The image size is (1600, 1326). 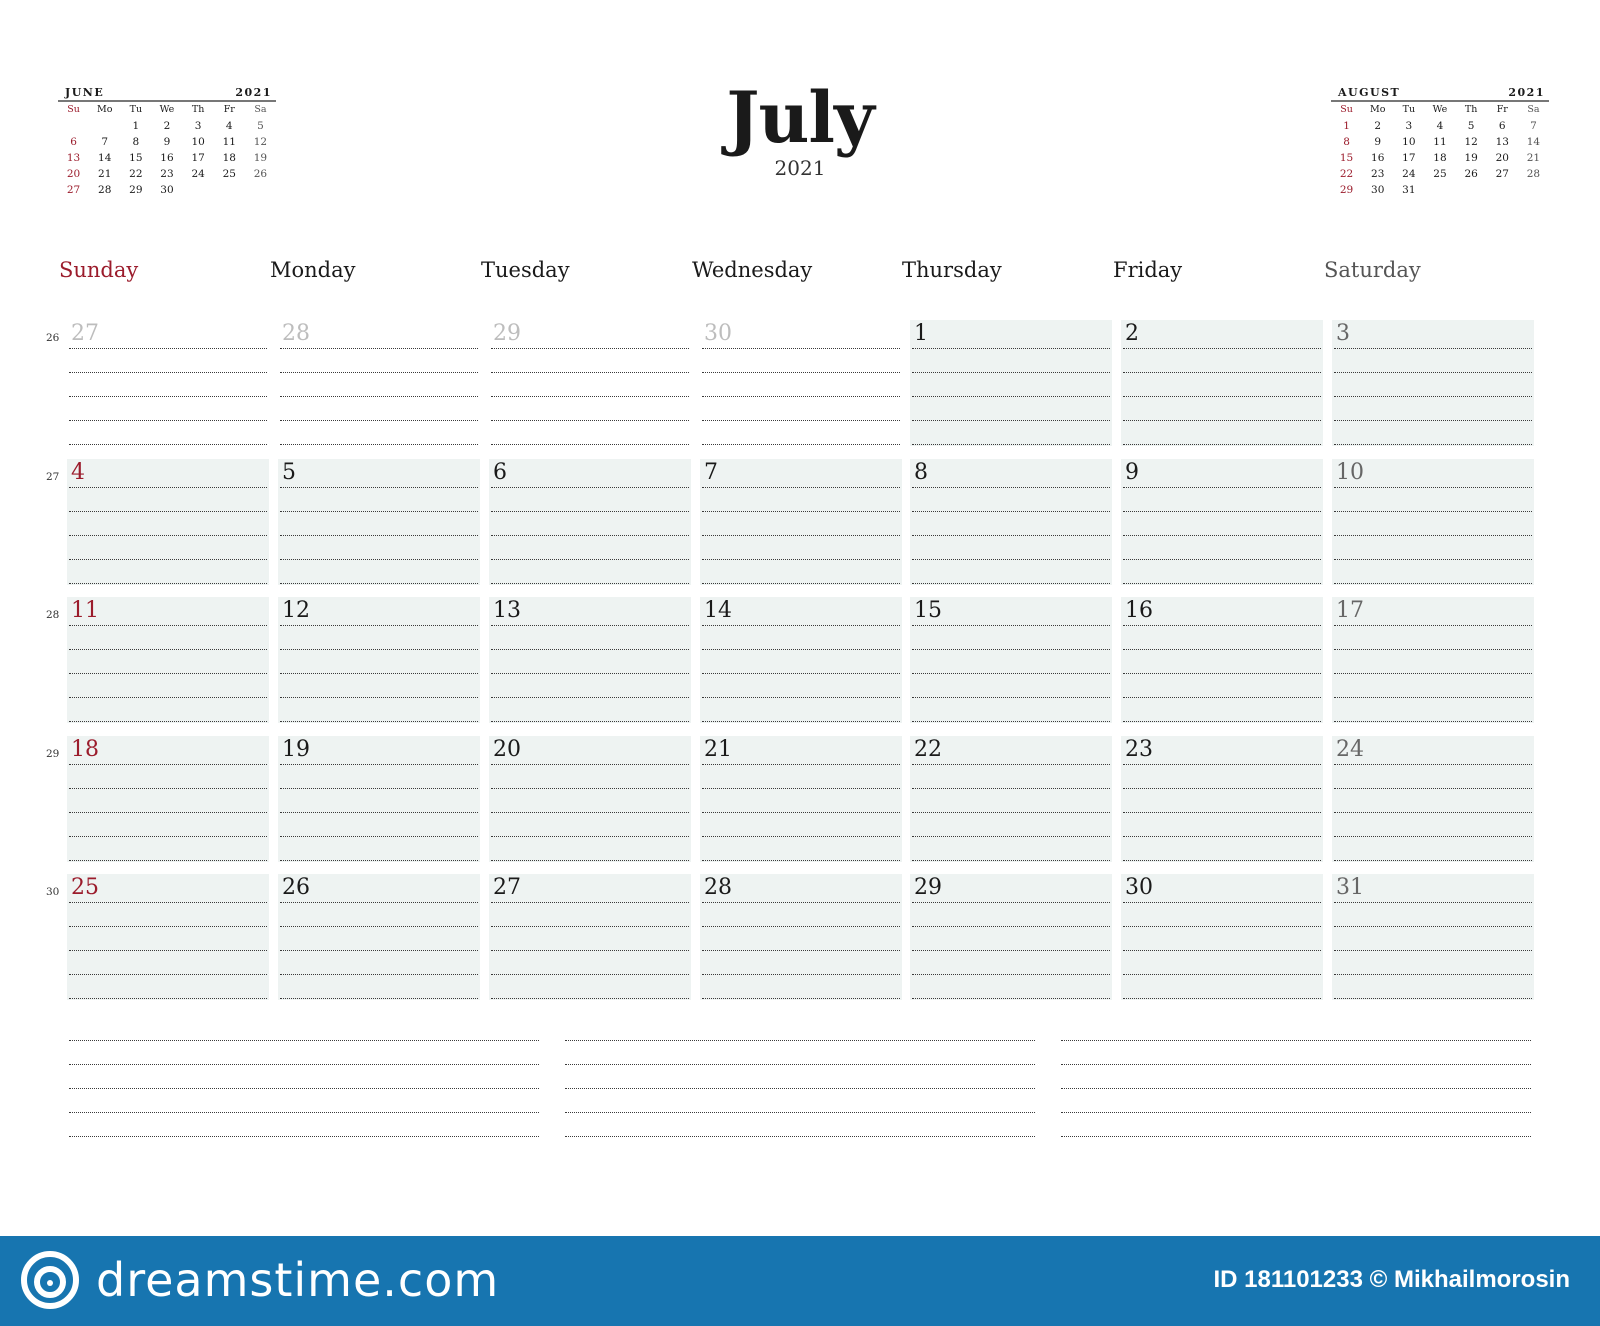 What do you see at coordinates (168, 937) in the screenshot?
I see `day-cell: 25` at bounding box center [168, 937].